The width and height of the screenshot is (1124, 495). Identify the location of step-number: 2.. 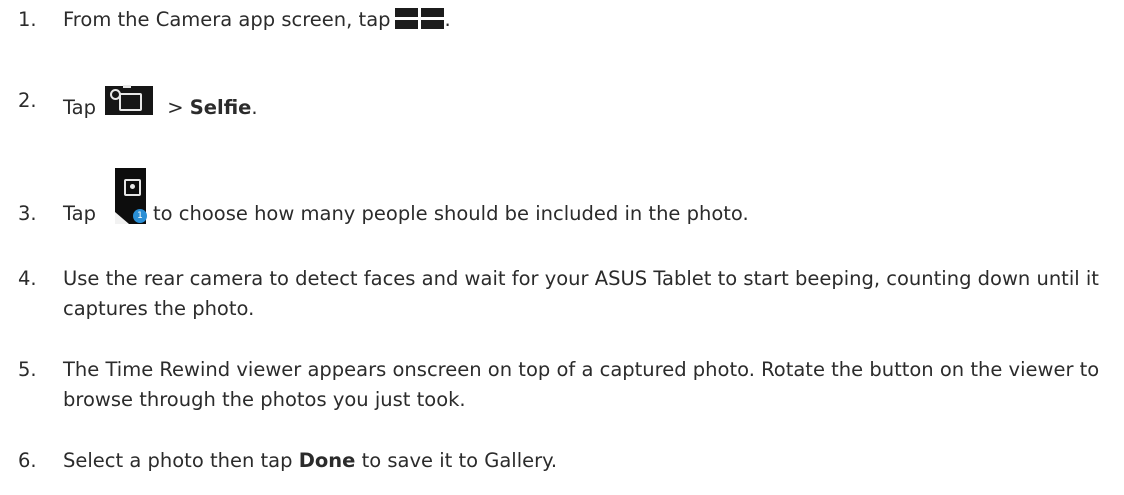
(27, 100).